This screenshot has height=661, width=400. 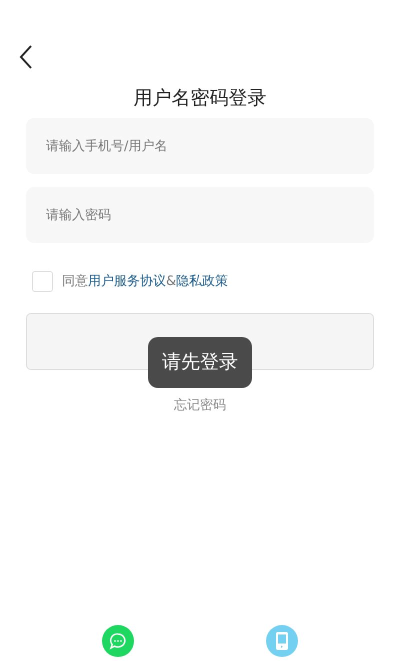 I want to click on agreement-text: 同意用户服务协议&隐私政策, so click(x=145, y=281).